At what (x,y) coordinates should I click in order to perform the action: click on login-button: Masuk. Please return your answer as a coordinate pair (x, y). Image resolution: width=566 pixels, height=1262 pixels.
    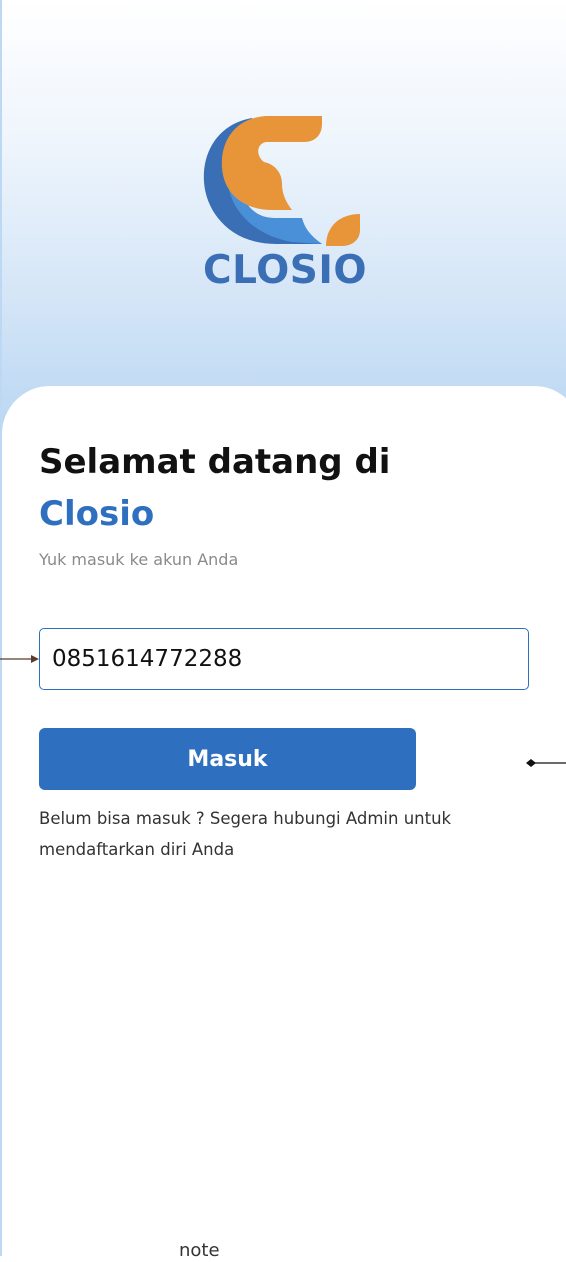
    Looking at the image, I should click on (227, 759).